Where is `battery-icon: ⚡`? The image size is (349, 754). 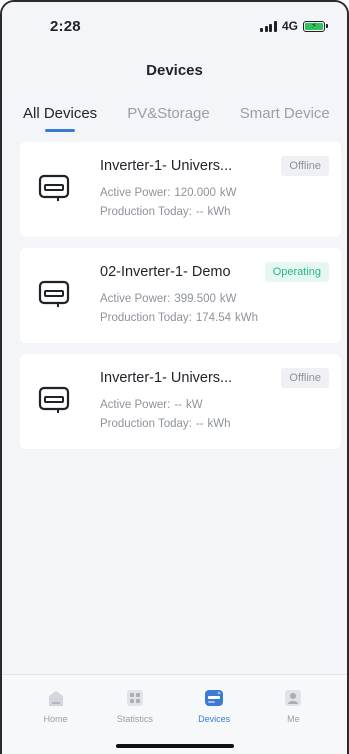
battery-icon: ⚡ is located at coordinates (315, 26).